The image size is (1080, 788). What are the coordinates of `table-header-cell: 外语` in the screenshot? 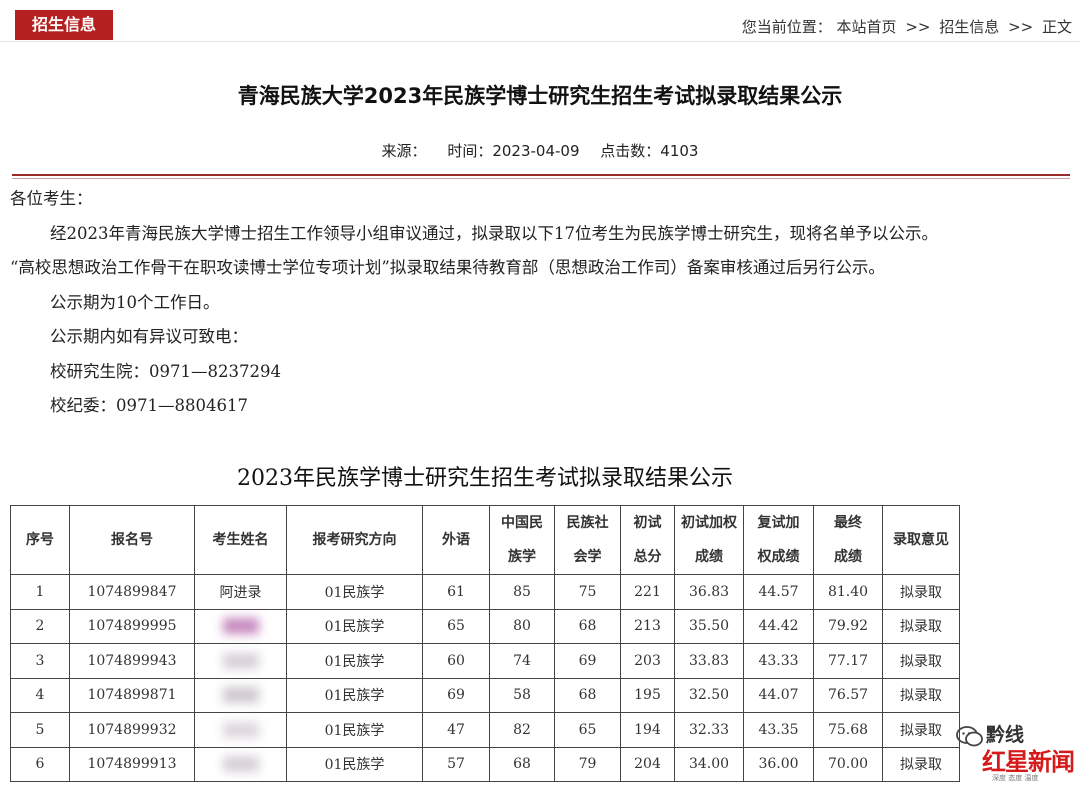 It's located at (456, 540).